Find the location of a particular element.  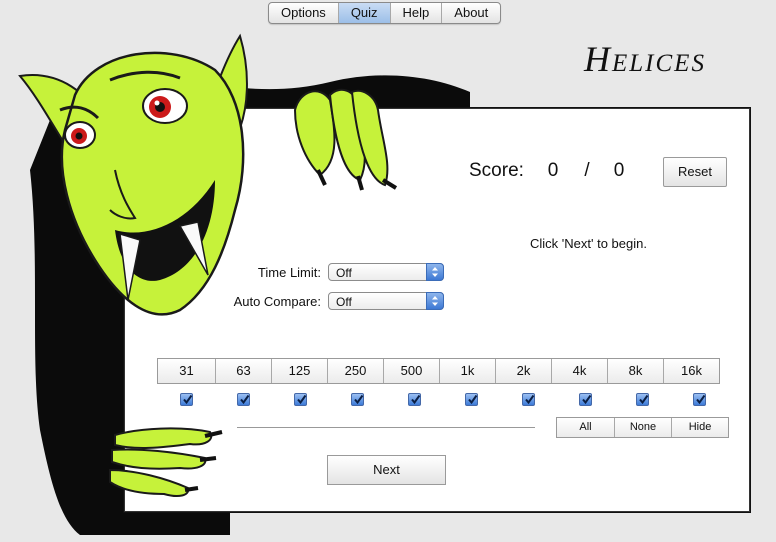

divider is located at coordinates (386, 427).